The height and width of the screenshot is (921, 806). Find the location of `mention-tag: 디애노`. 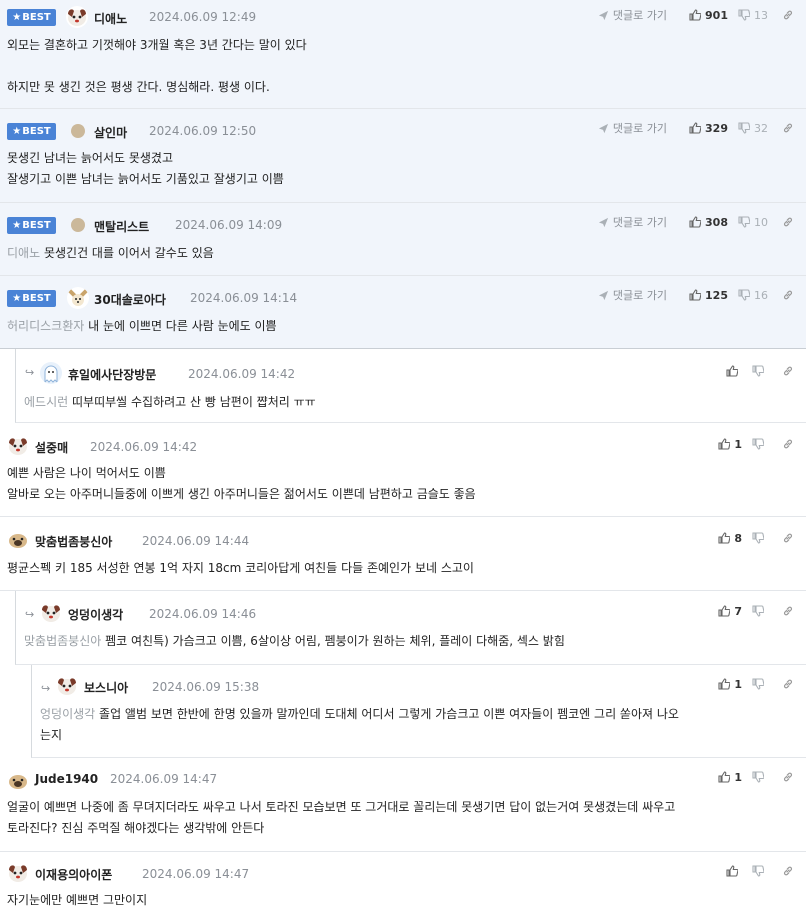

mention-tag: 디애노 is located at coordinates (23, 253).